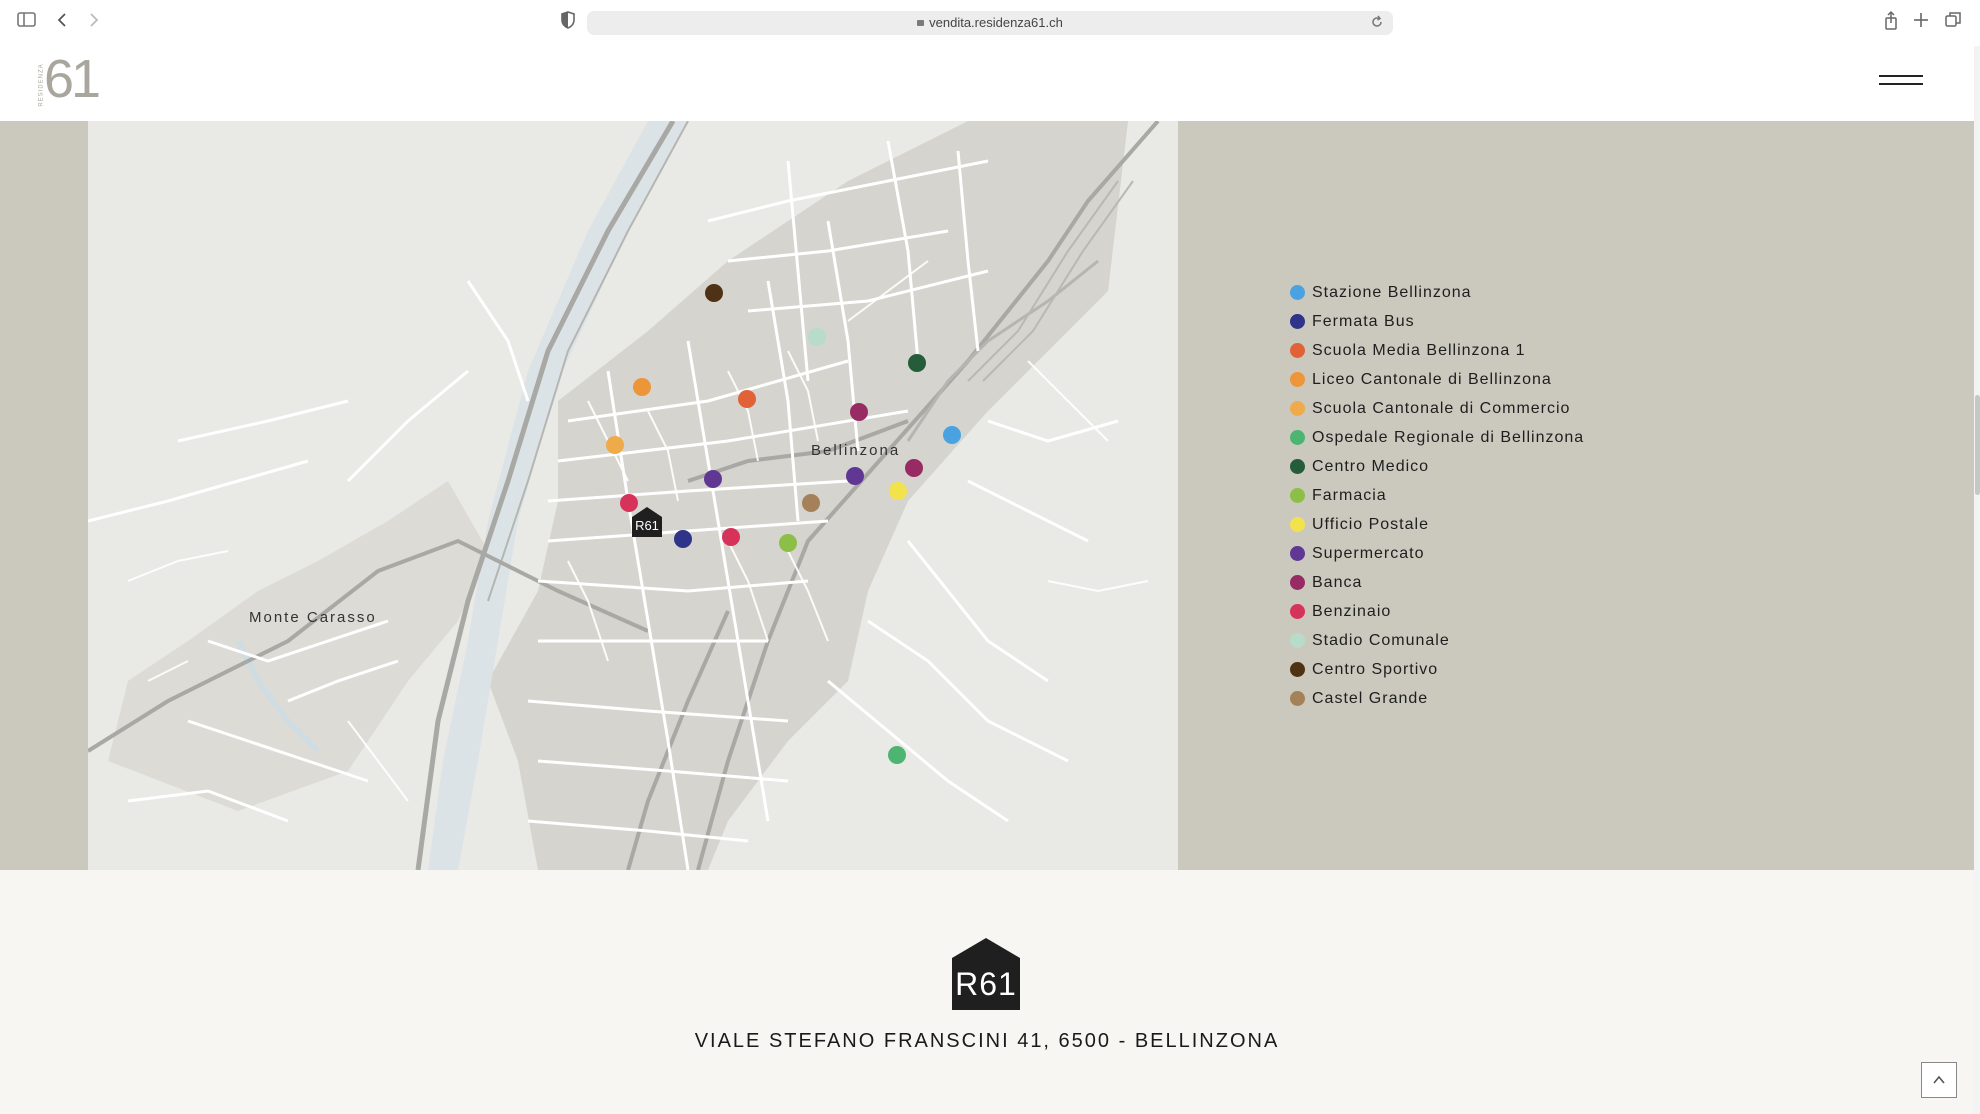  Describe the element at coordinates (1901, 81) in the screenshot. I see `hamburger-menu-icon` at that location.